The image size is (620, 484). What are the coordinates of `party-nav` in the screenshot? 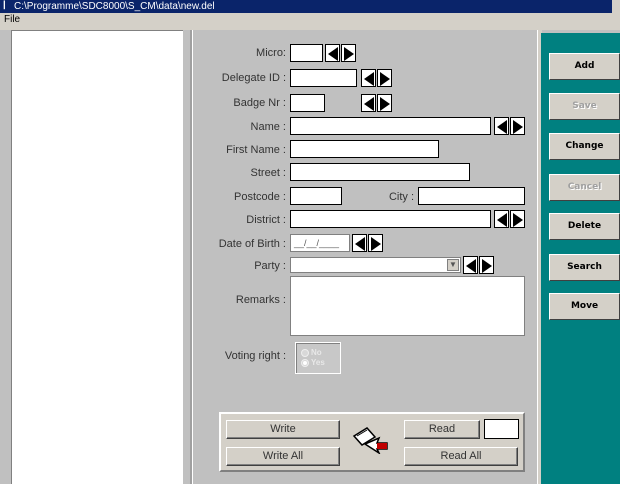 It's located at (479, 265).